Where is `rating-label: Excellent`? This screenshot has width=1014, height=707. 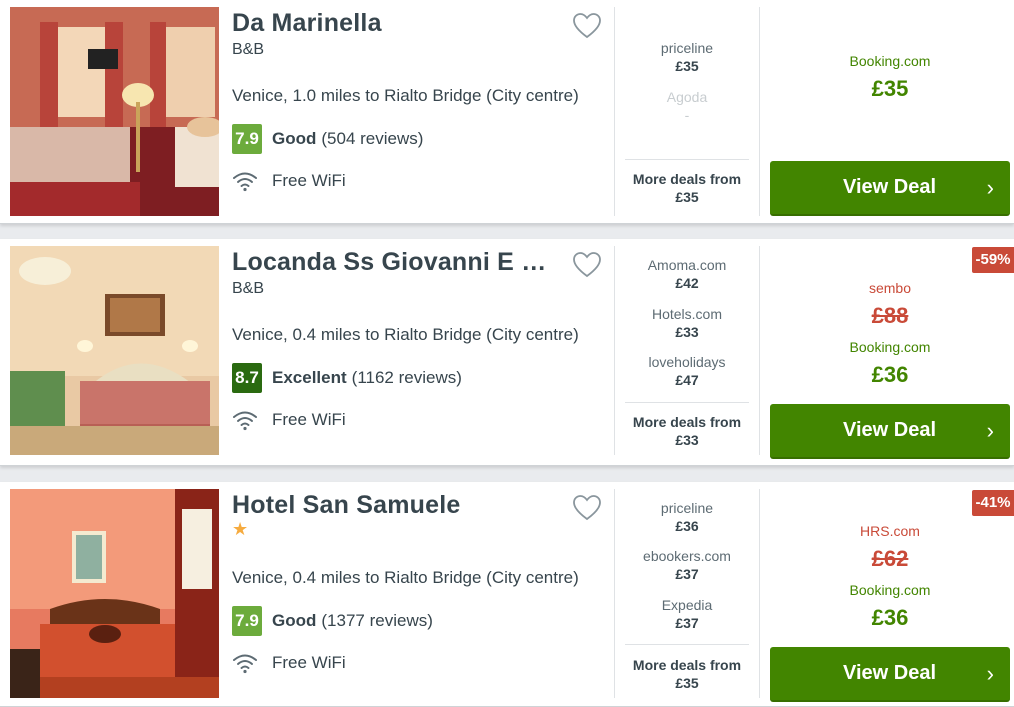
rating-label: Excellent is located at coordinates (309, 377).